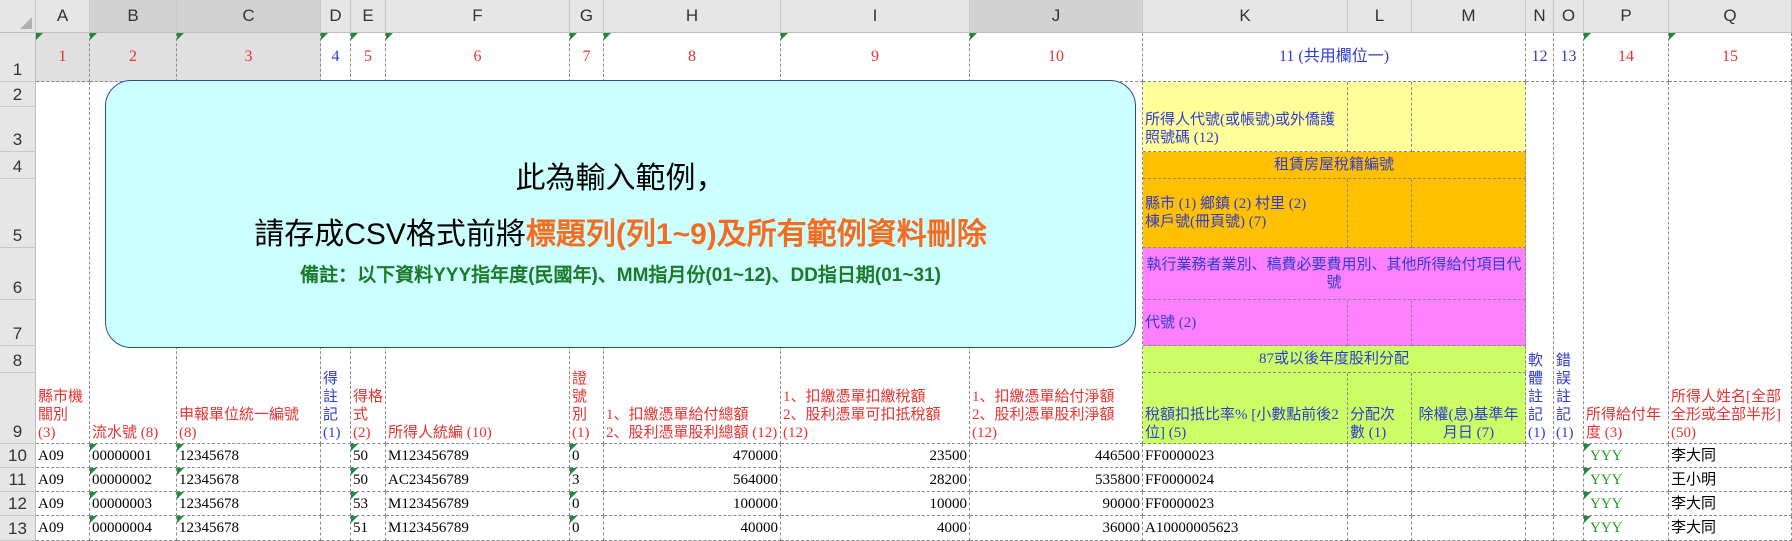 This screenshot has width=1792, height=541. Describe the element at coordinates (336, 16) in the screenshot. I see `column-header-d: D` at that location.